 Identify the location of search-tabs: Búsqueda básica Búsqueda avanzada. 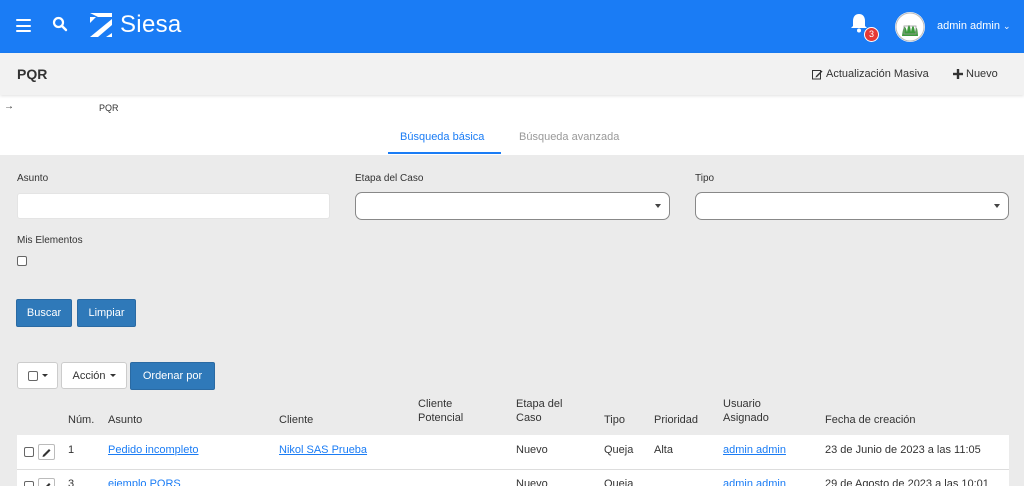
(512, 140).